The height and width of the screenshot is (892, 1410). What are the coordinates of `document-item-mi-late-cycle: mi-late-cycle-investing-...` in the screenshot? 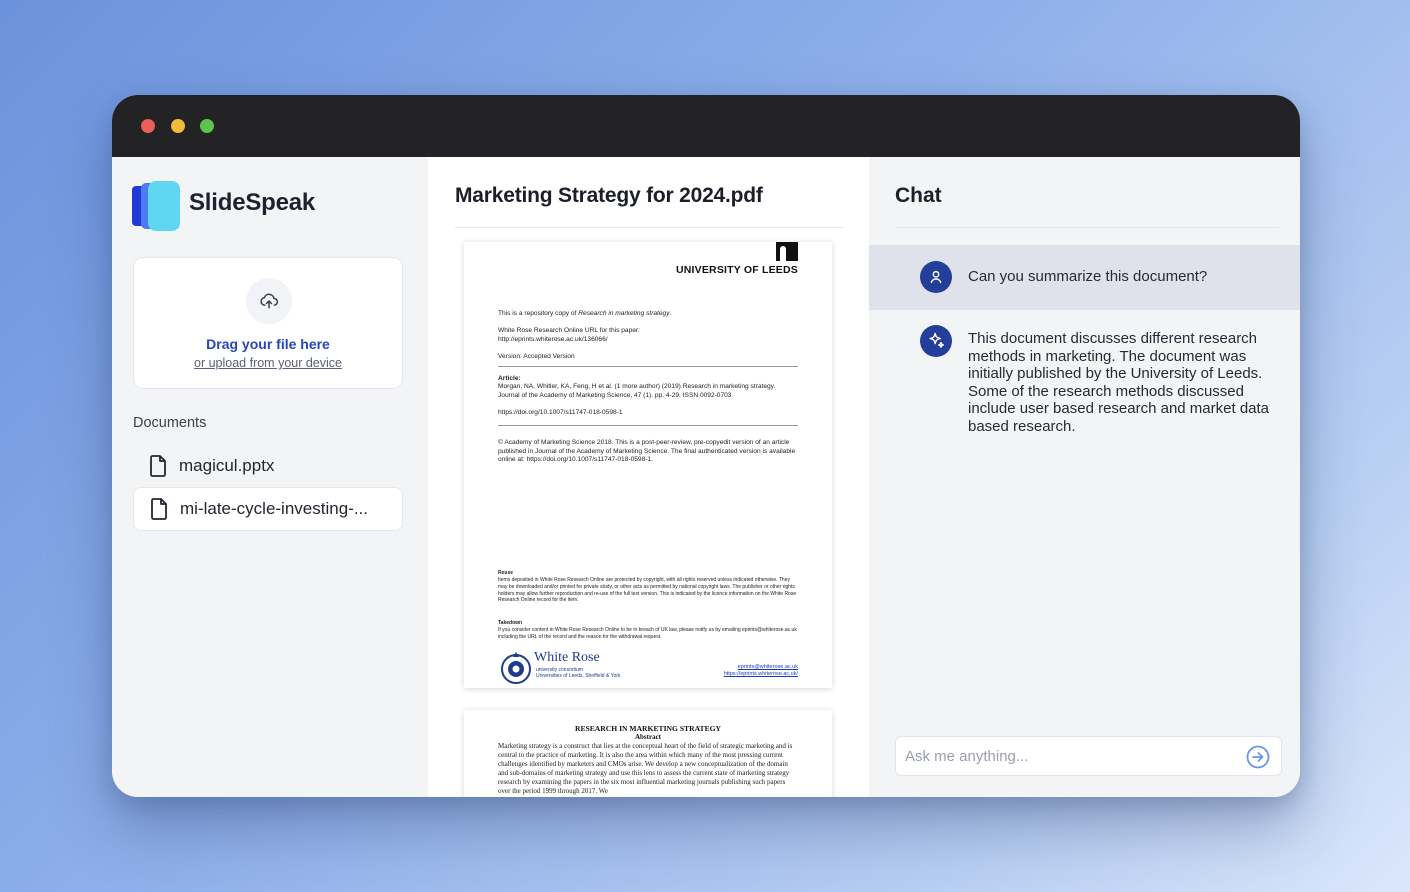 It's located at (268, 509).